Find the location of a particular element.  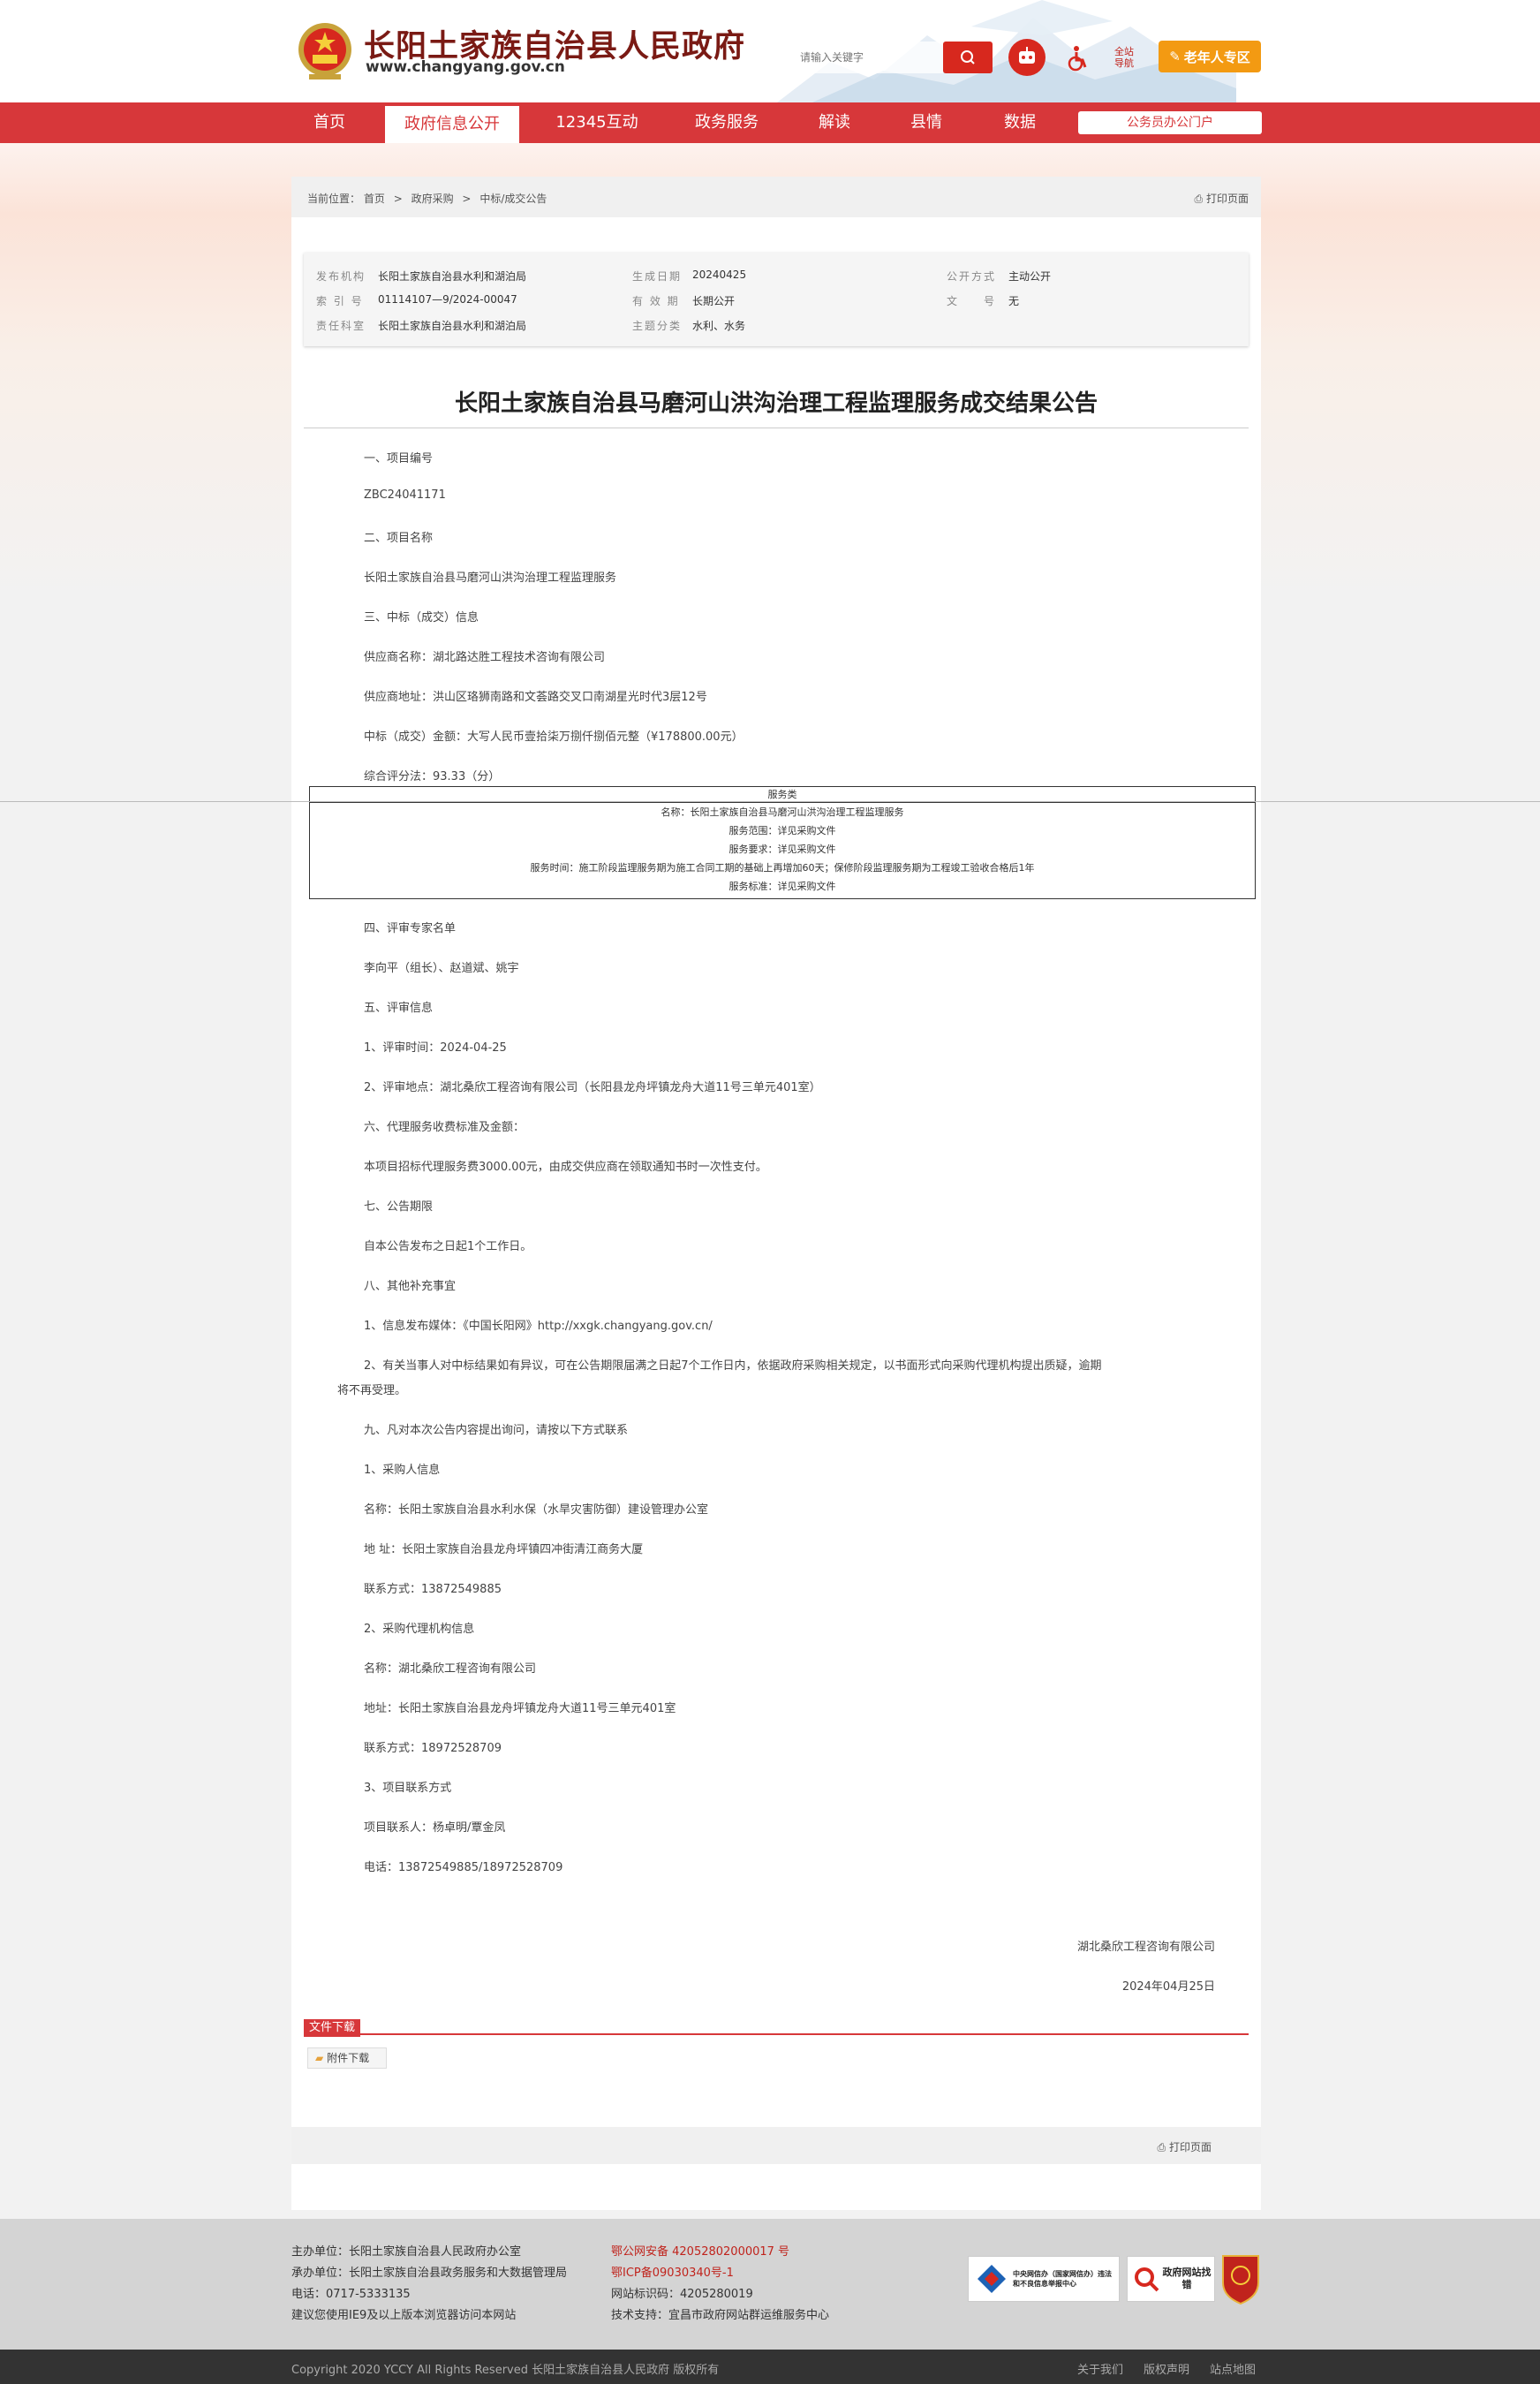

meta-publisher: 长阳土家族自治县水利和湖泊局 is located at coordinates (452, 277).